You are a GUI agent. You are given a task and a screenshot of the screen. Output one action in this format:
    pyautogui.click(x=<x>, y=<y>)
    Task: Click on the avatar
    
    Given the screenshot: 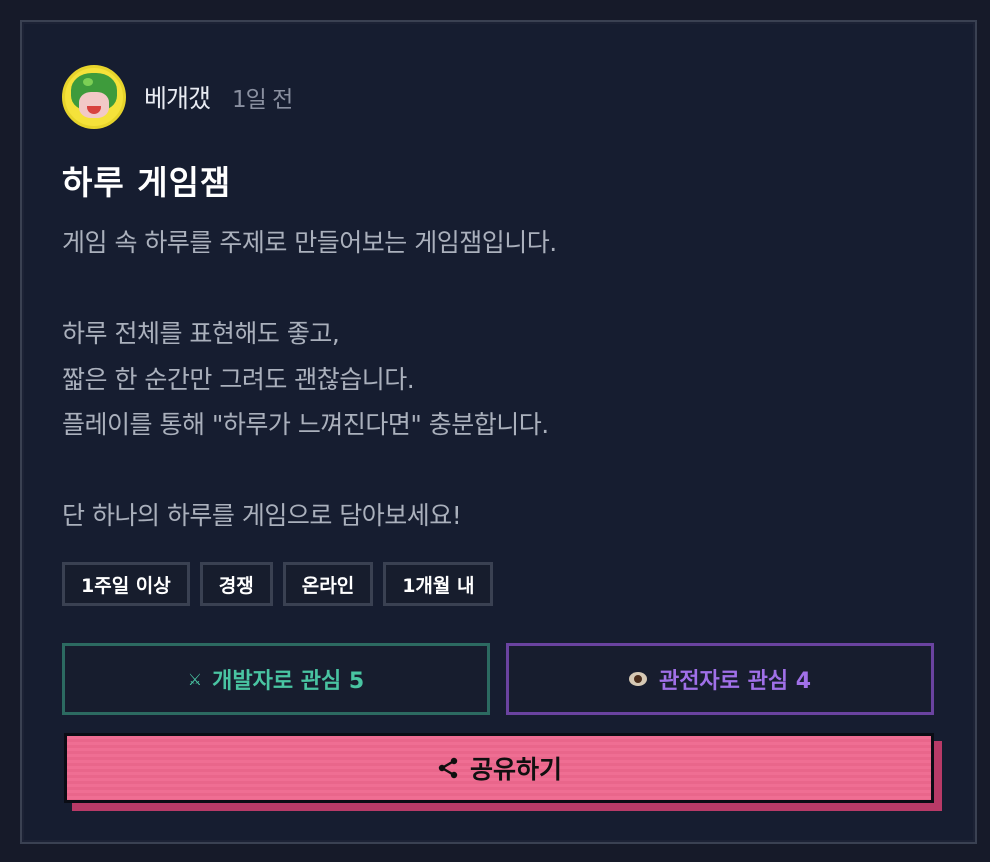 What is the action you would take?
    pyautogui.click(x=94, y=97)
    